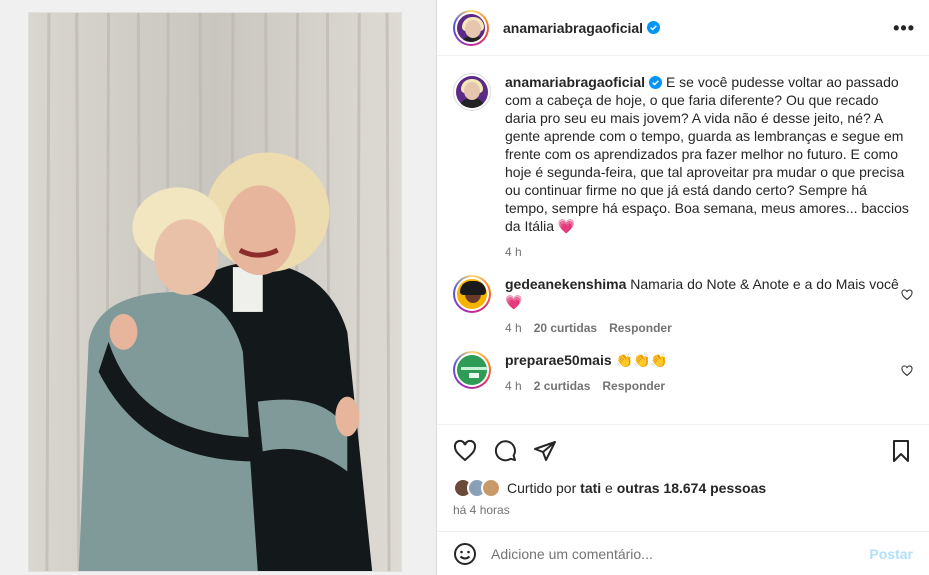  Describe the element at coordinates (709, 252) in the screenshot. I see `caption-meta: 4 h` at that location.